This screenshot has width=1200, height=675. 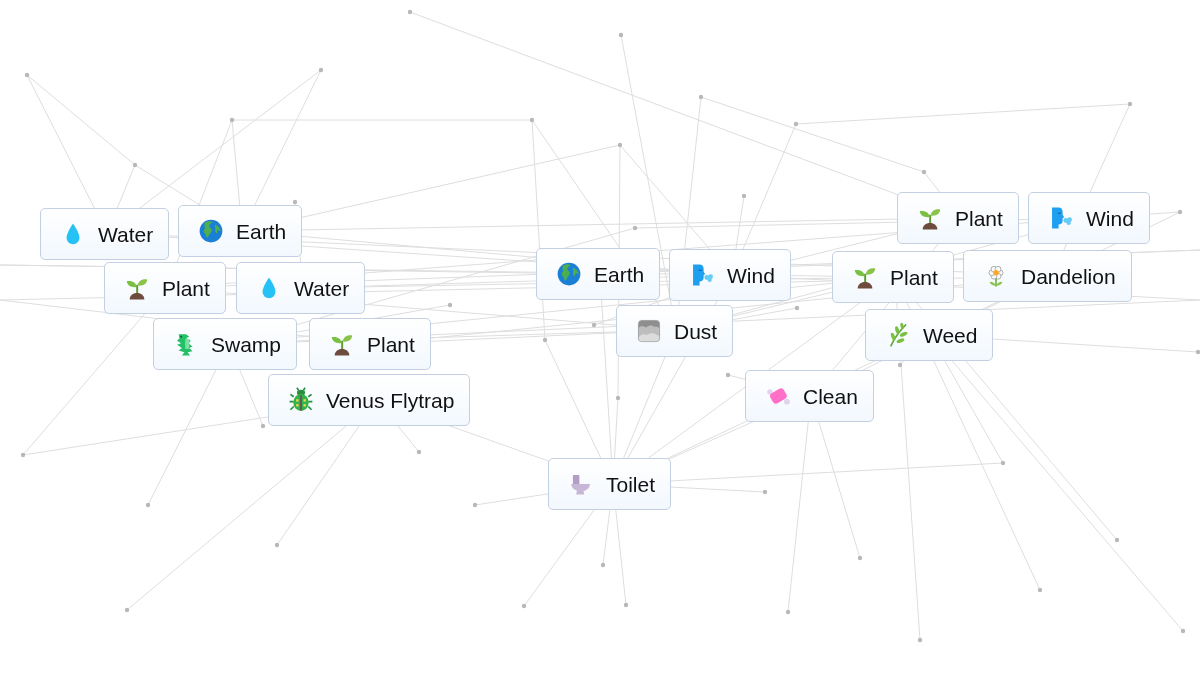 I want to click on element-item: Weed, so click(x=929, y=335).